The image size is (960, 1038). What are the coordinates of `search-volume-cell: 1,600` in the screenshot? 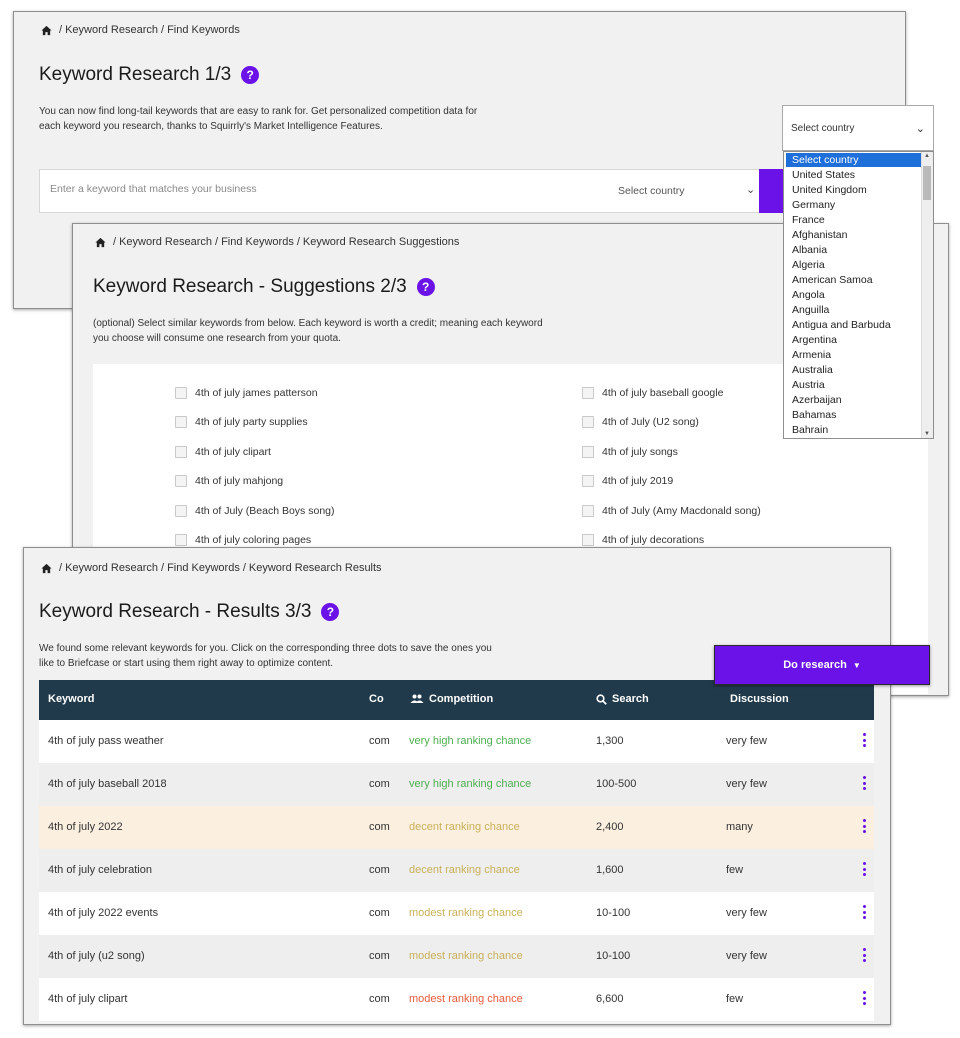 It's located at (610, 870).